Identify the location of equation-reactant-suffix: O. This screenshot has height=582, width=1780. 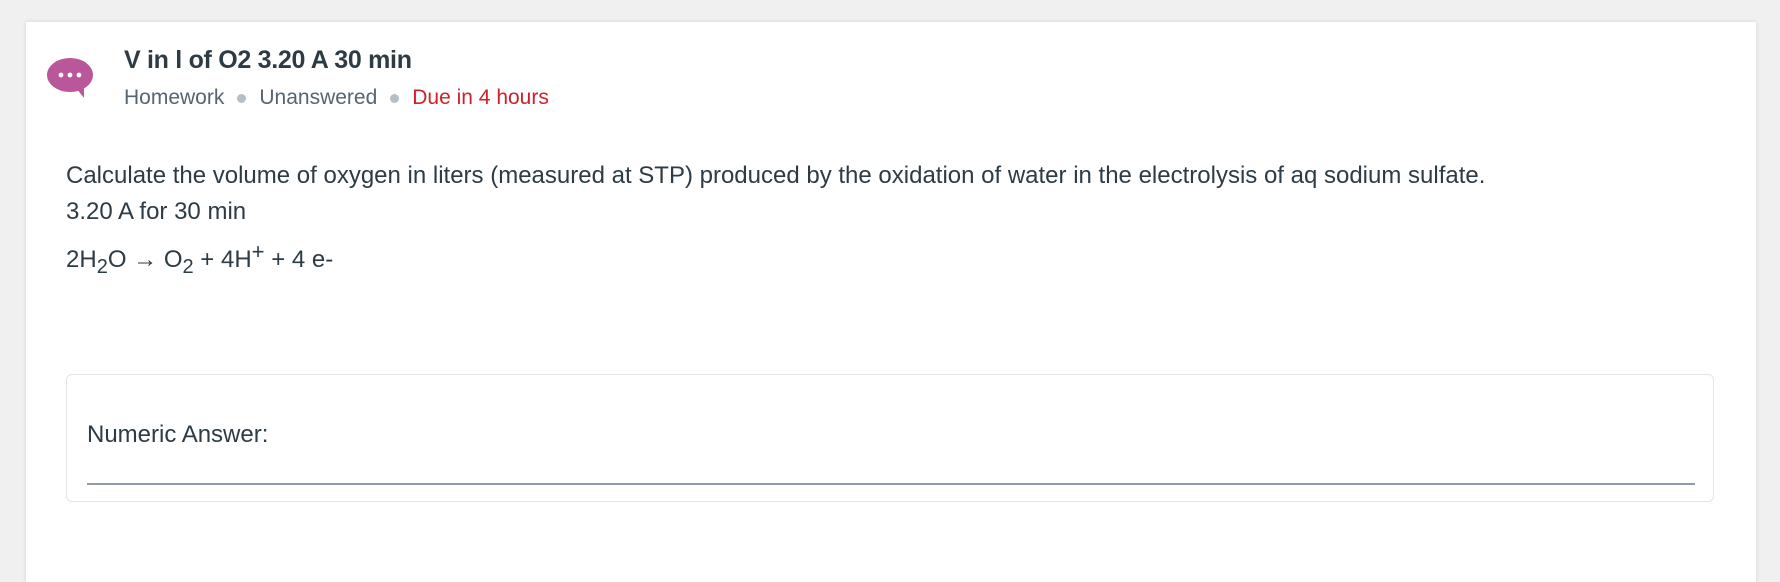
(117, 259).